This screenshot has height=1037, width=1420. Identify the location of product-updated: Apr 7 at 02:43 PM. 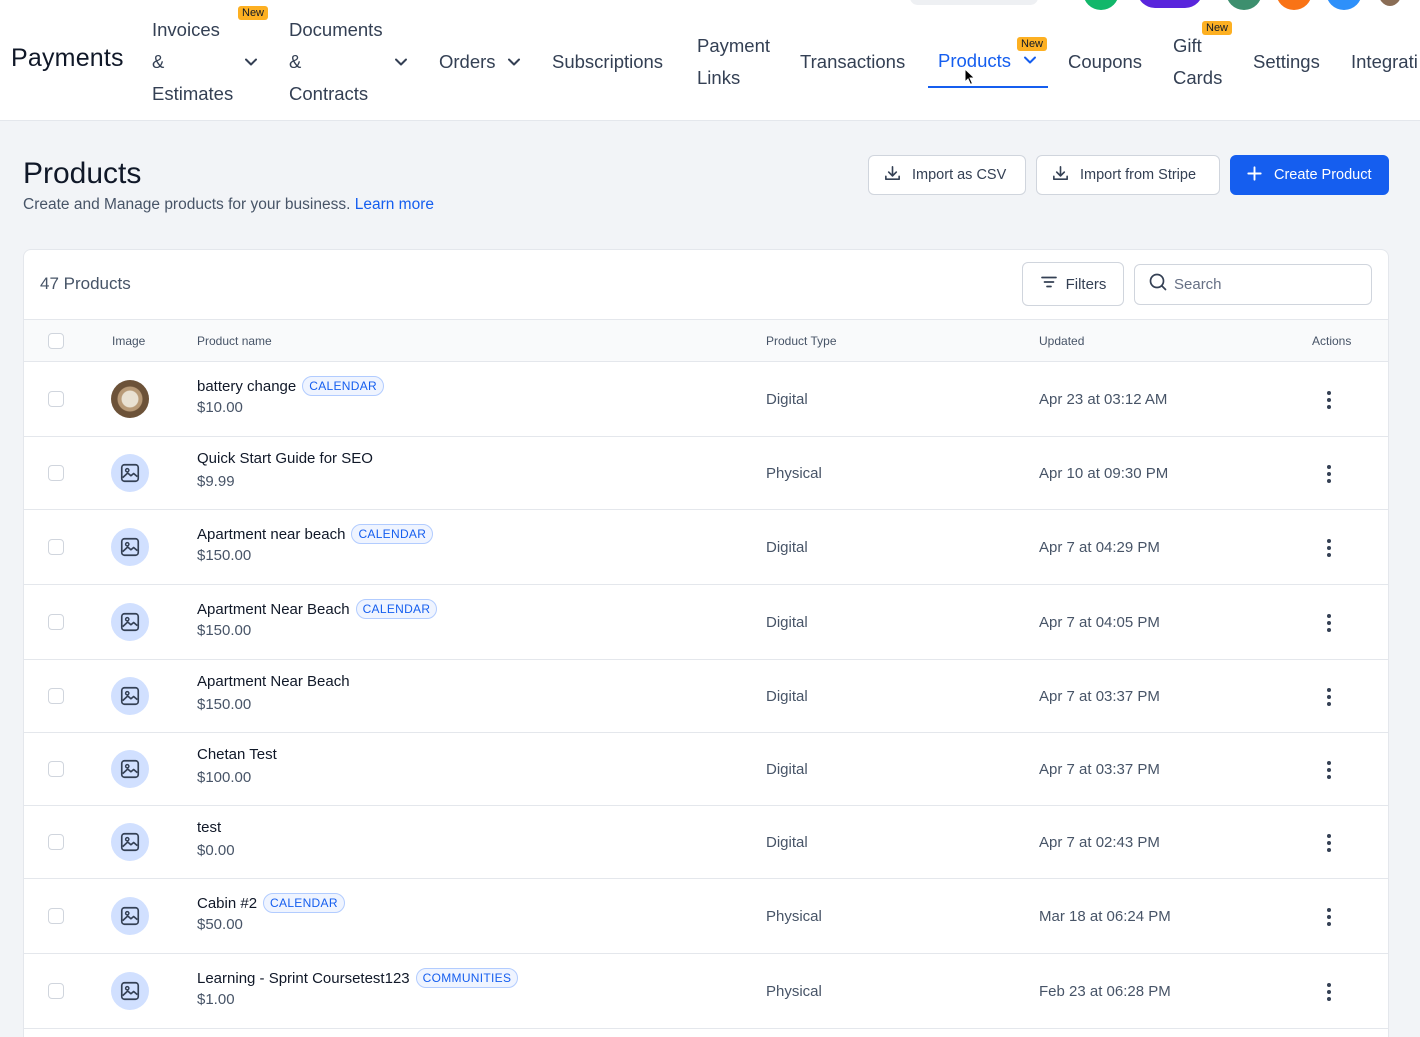
(1099, 842).